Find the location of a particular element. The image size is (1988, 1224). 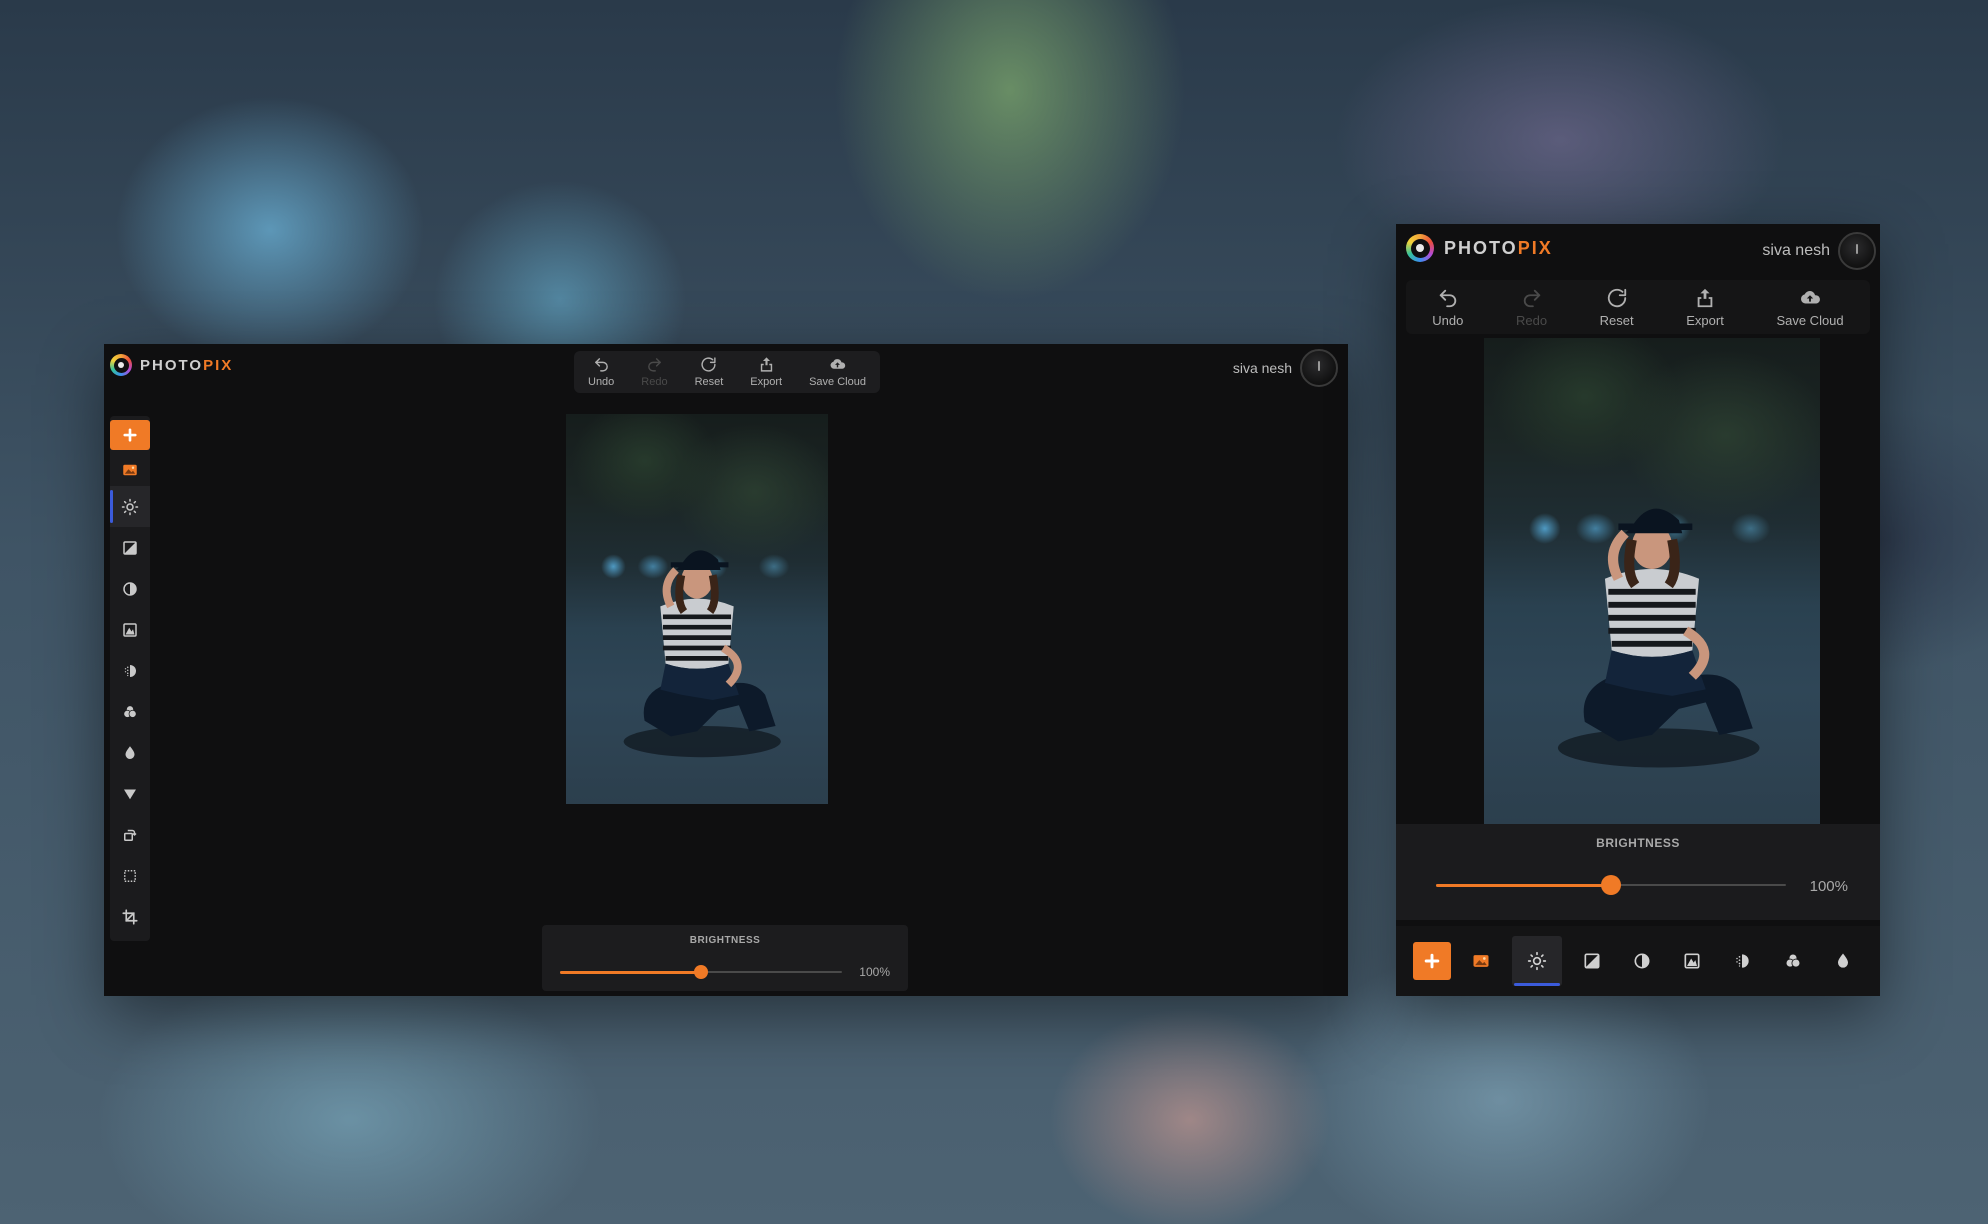

undo-icon is located at coordinates (1447, 298).